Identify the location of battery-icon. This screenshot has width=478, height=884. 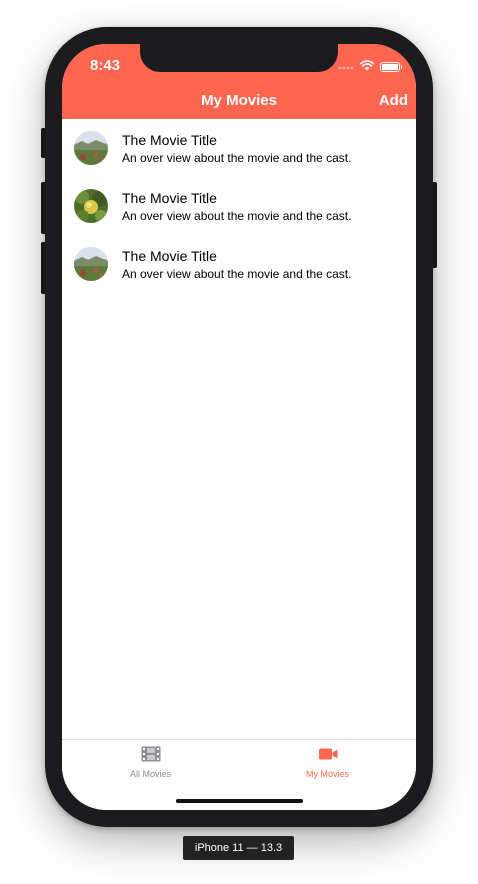
(391, 67).